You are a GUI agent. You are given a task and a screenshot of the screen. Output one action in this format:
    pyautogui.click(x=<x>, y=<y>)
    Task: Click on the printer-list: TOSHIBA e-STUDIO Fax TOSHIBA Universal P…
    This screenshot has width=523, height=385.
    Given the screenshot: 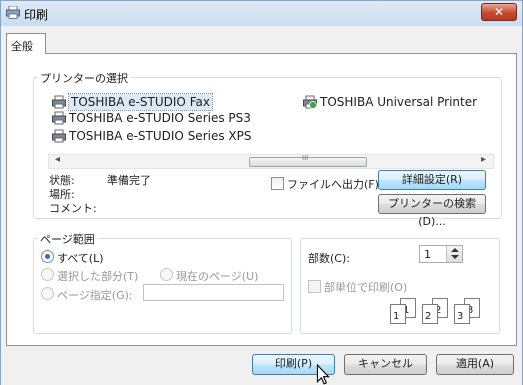 What is the action you would take?
    pyautogui.click(x=271, y=123)
    